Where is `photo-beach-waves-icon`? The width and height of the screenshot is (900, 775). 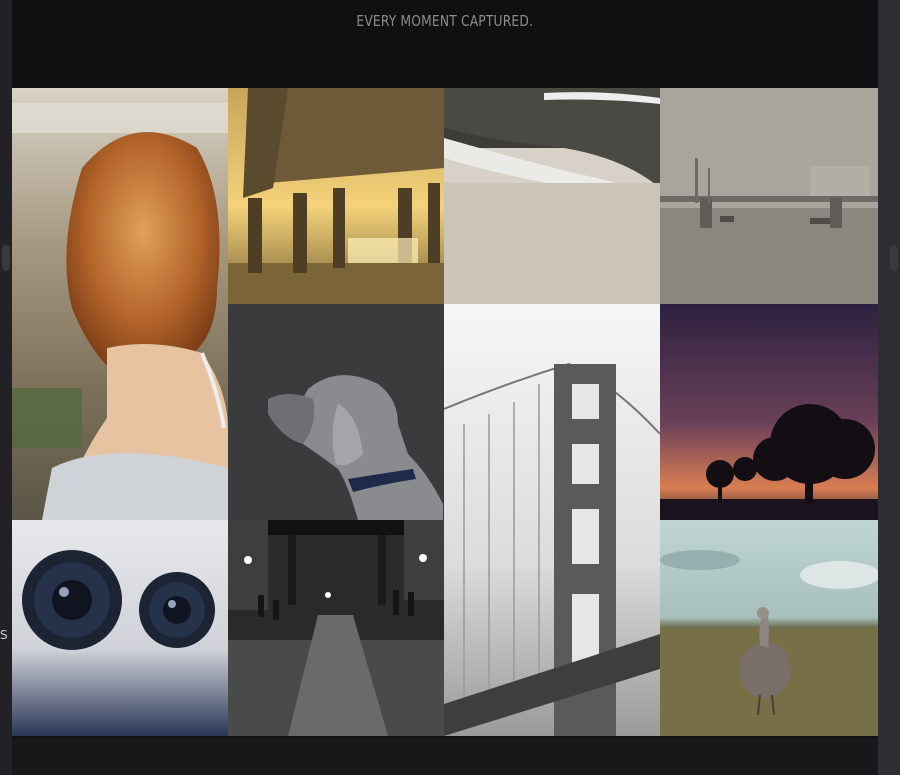 photo-beach-waves-icon is located at coordinates (552, 196).